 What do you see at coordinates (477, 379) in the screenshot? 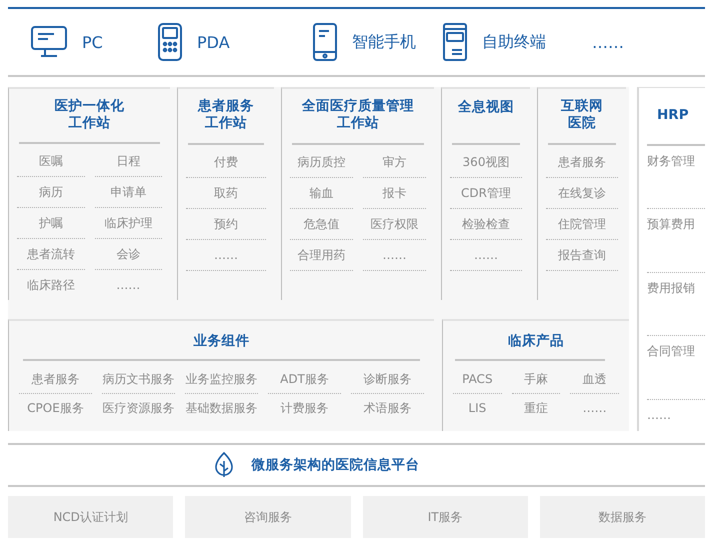
I see `module-item: PACS` at bounding box center [477, 379].